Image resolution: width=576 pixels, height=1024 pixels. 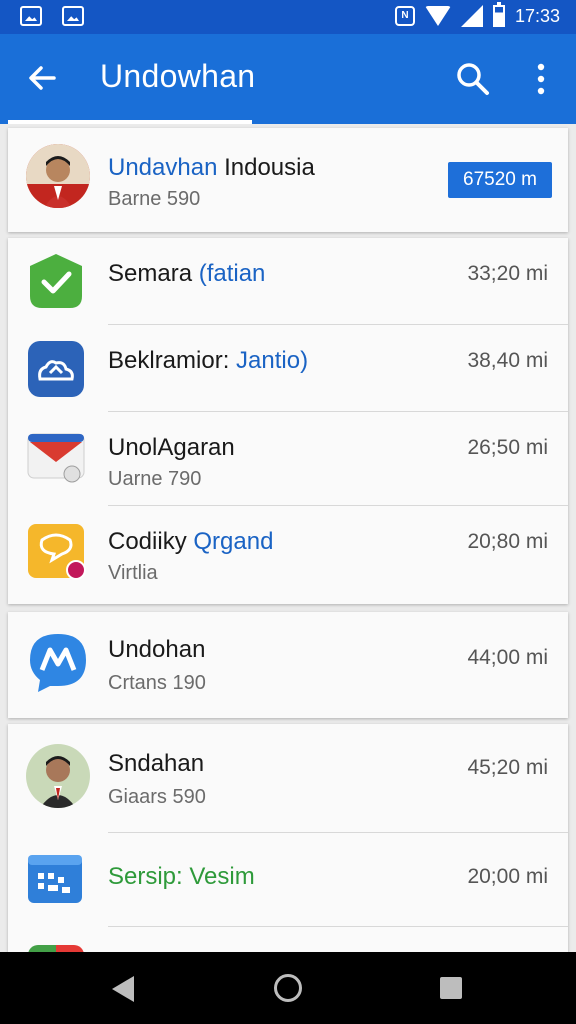 What do you see at coordinates (178, 76) in the screenshot?
I see `page-title: Undowhan` at bounding box center [178, 76].